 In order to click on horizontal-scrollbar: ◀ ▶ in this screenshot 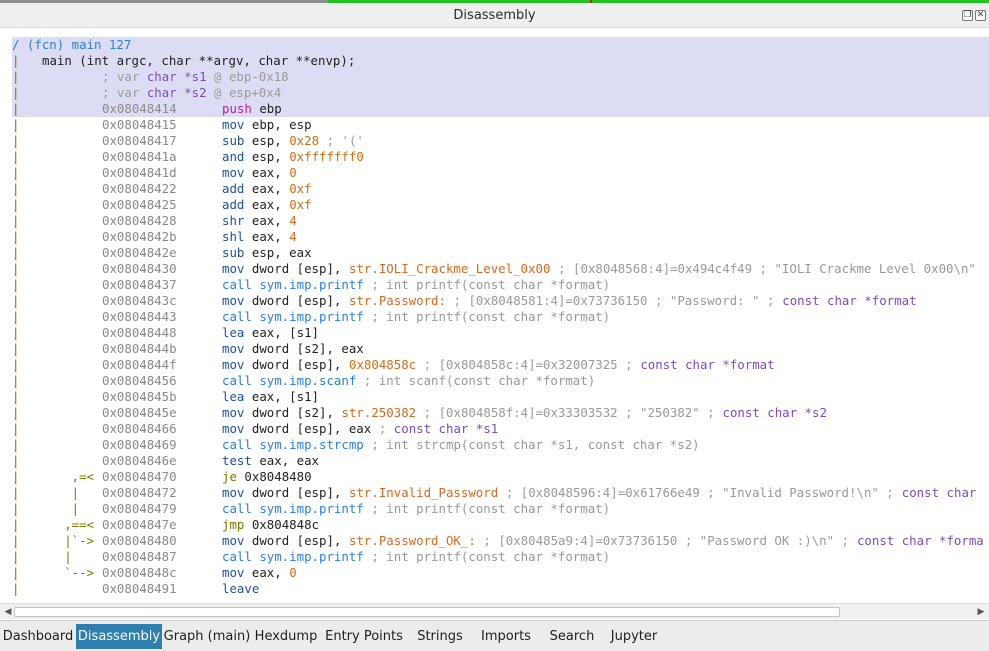, I will do `click(494, 611)`.